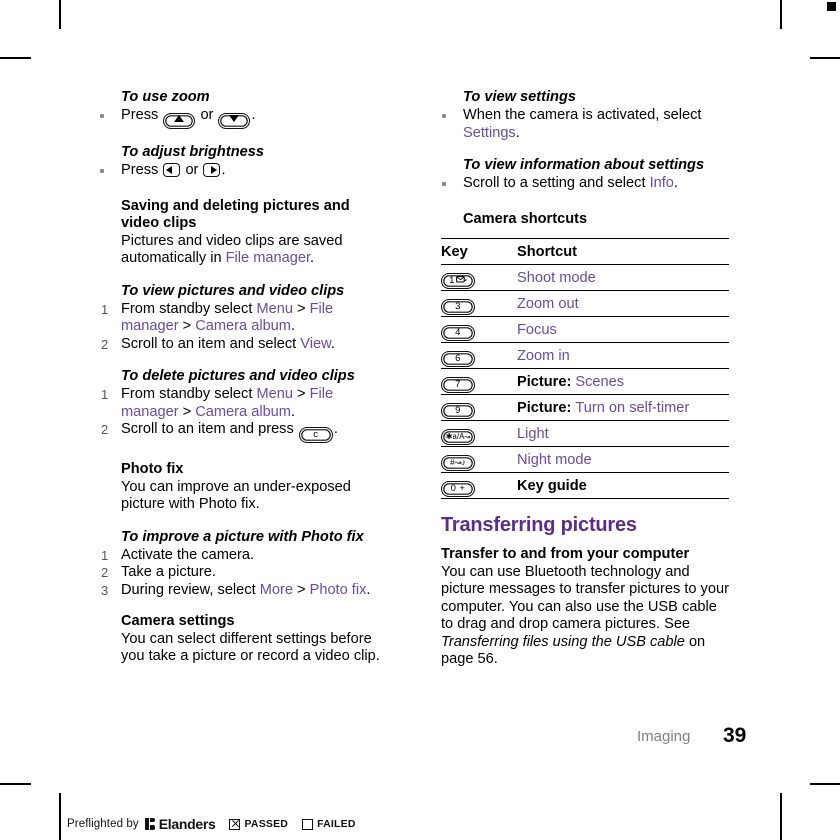 This screenshot has height=840, width=840. Describe the element at coordinates (187, 824) in the screenshot. I see `preflight-brand: Elanders` at that location.